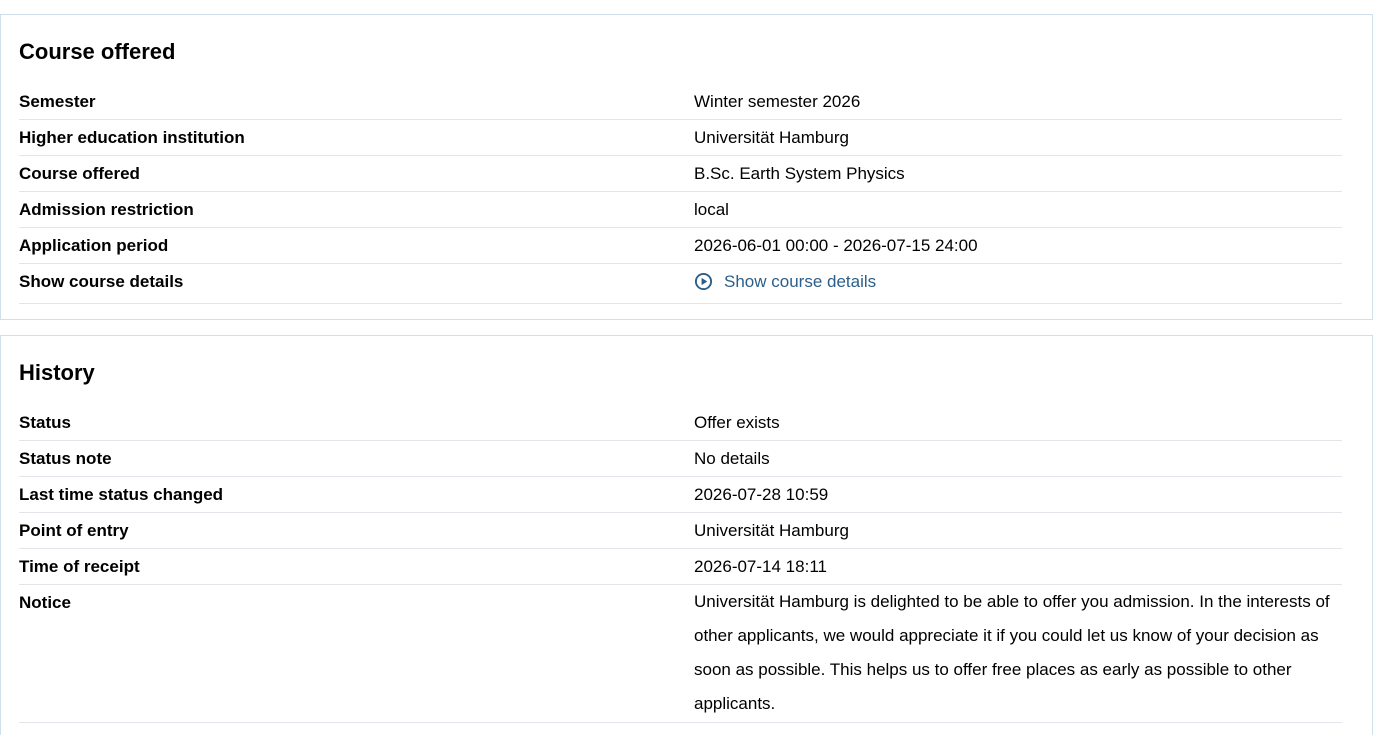 Image resolution: width=1378 pixels, height=735 pixels. What do you see at coordinates (799, 173) in the screenshot?
I see `course-offered-value: B.Sc. Earth System Physics` at bounding box center [799, 173].